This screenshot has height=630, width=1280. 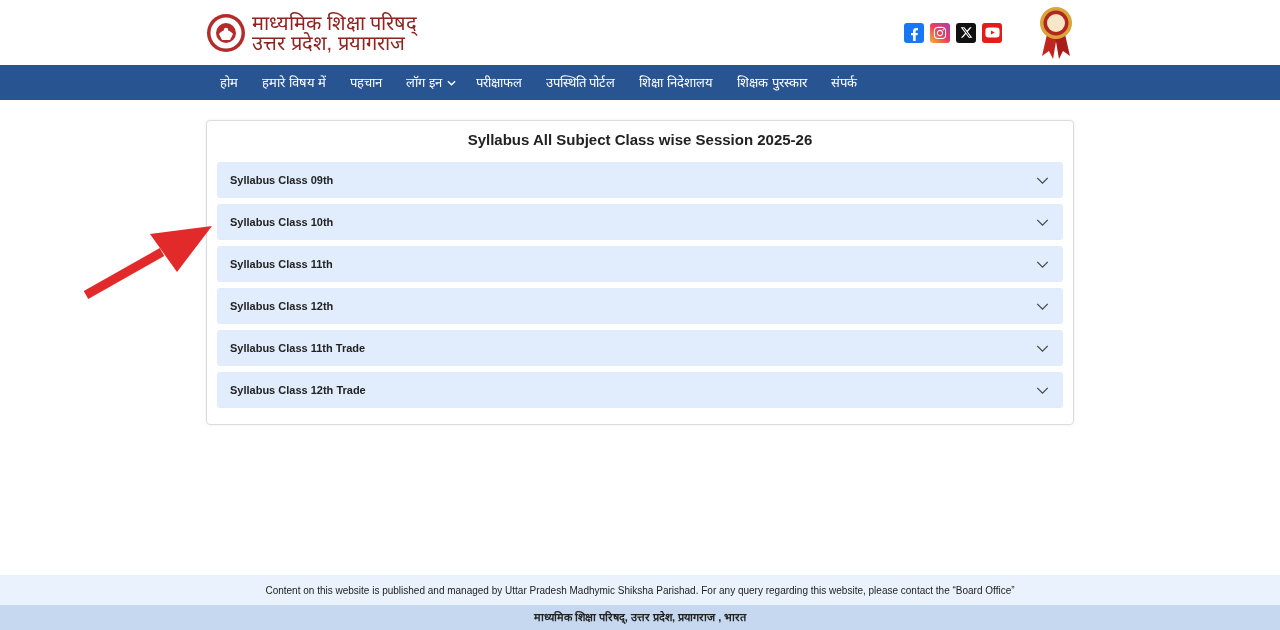 What do you see at coordinates (940, 32) in the screenshot?
I see `instagram-icon` at bounding box center [940, 32].